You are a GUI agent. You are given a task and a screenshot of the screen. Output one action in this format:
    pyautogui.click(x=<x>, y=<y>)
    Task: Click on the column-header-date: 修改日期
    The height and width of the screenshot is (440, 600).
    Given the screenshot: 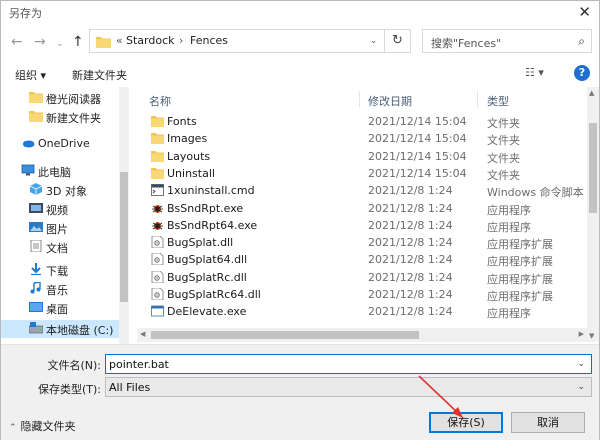 What is the action you would take?
    pyautogui.click(x=390, y=101)
    